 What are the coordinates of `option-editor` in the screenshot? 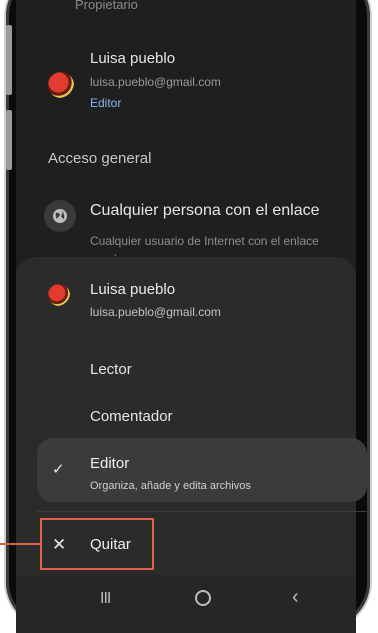 It's located at (202, 470).